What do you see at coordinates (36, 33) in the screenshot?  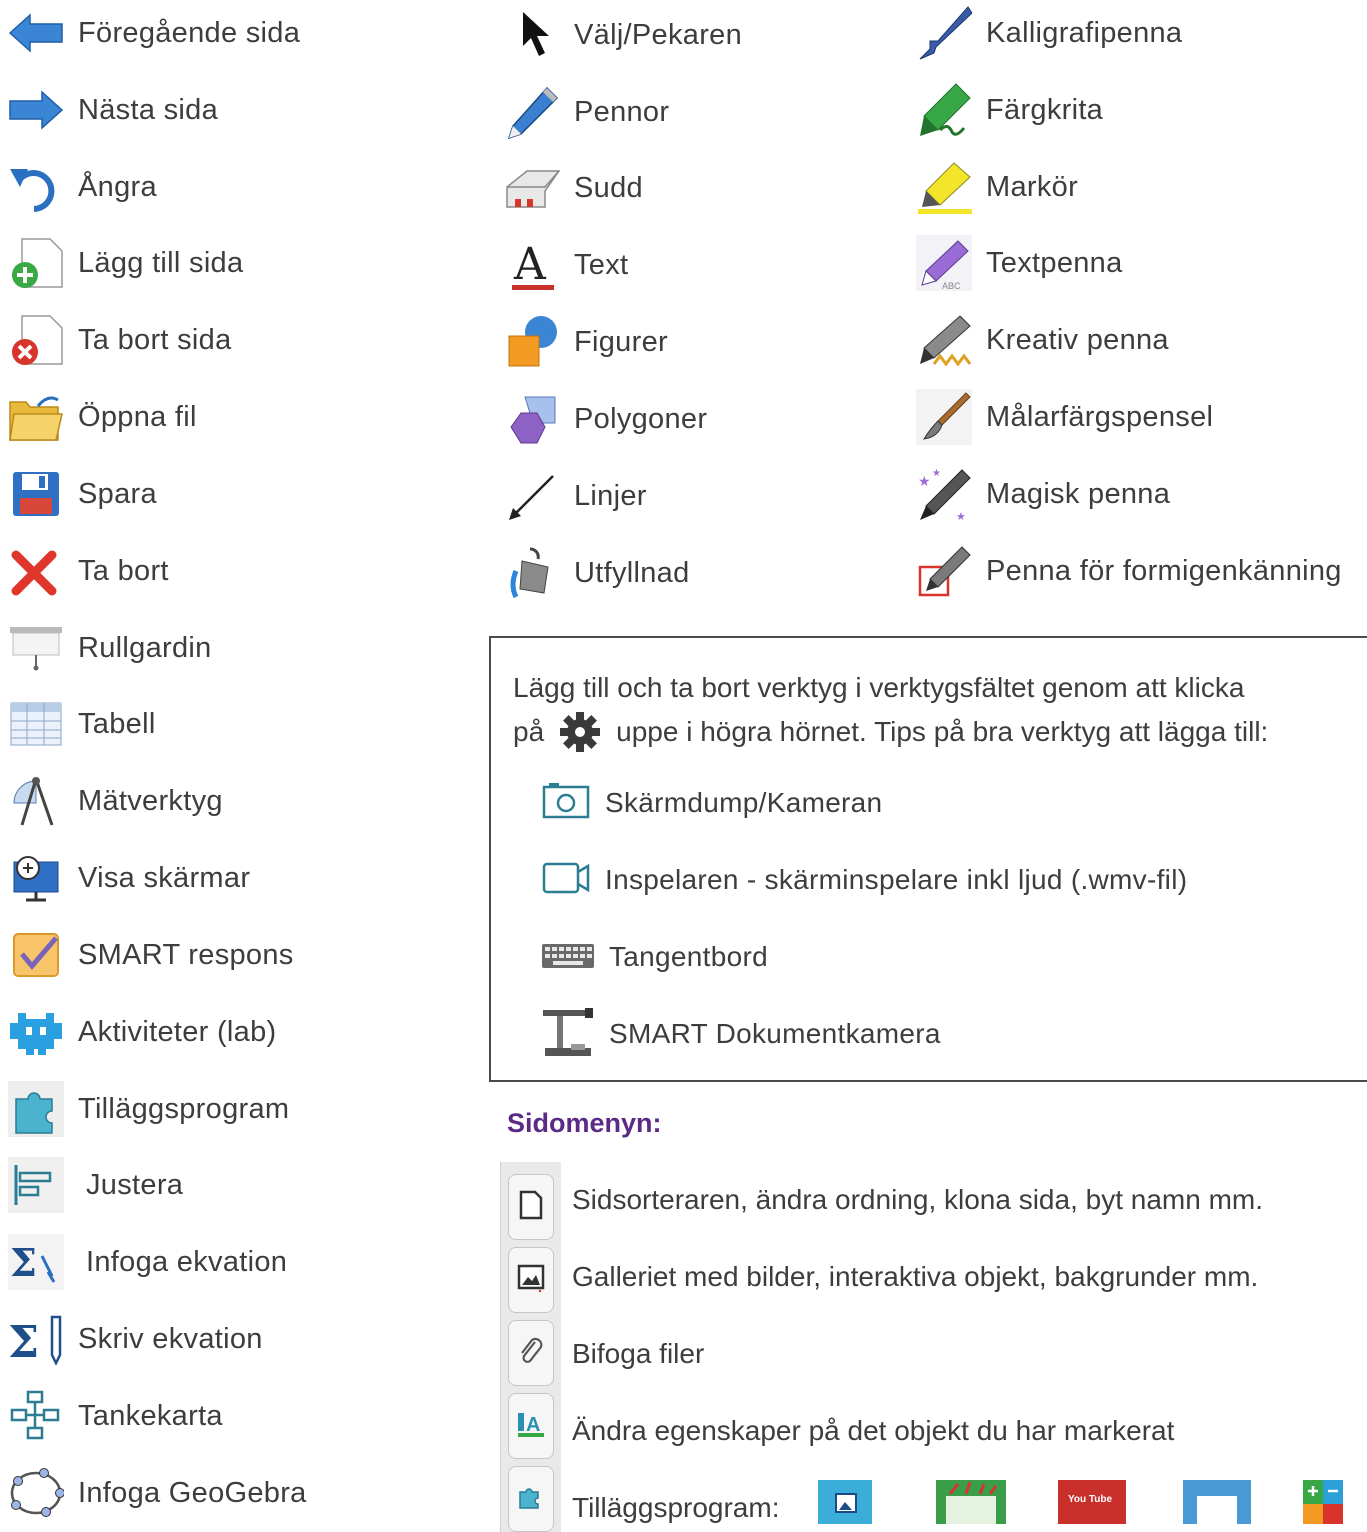 I see `arrow-left-icon` at bounding box center [36, 33].